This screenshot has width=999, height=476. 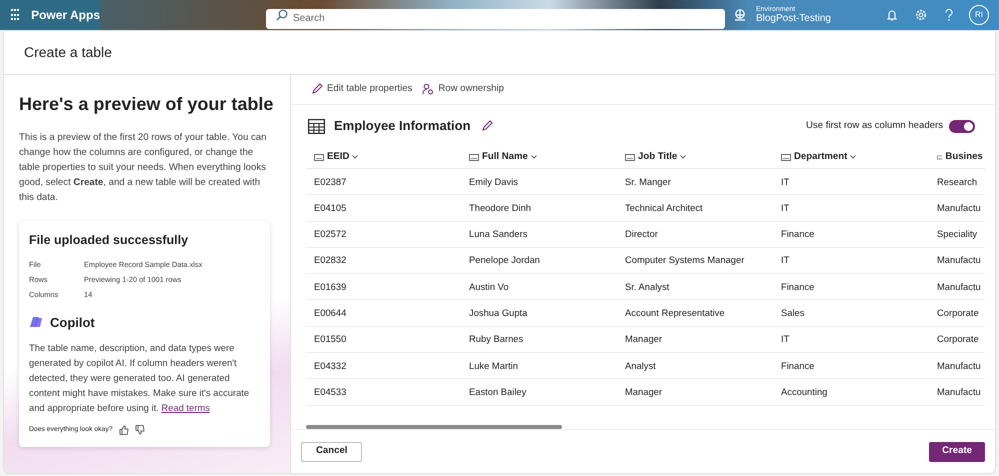 I want to click on help-icon, so click(x=949, y=15).